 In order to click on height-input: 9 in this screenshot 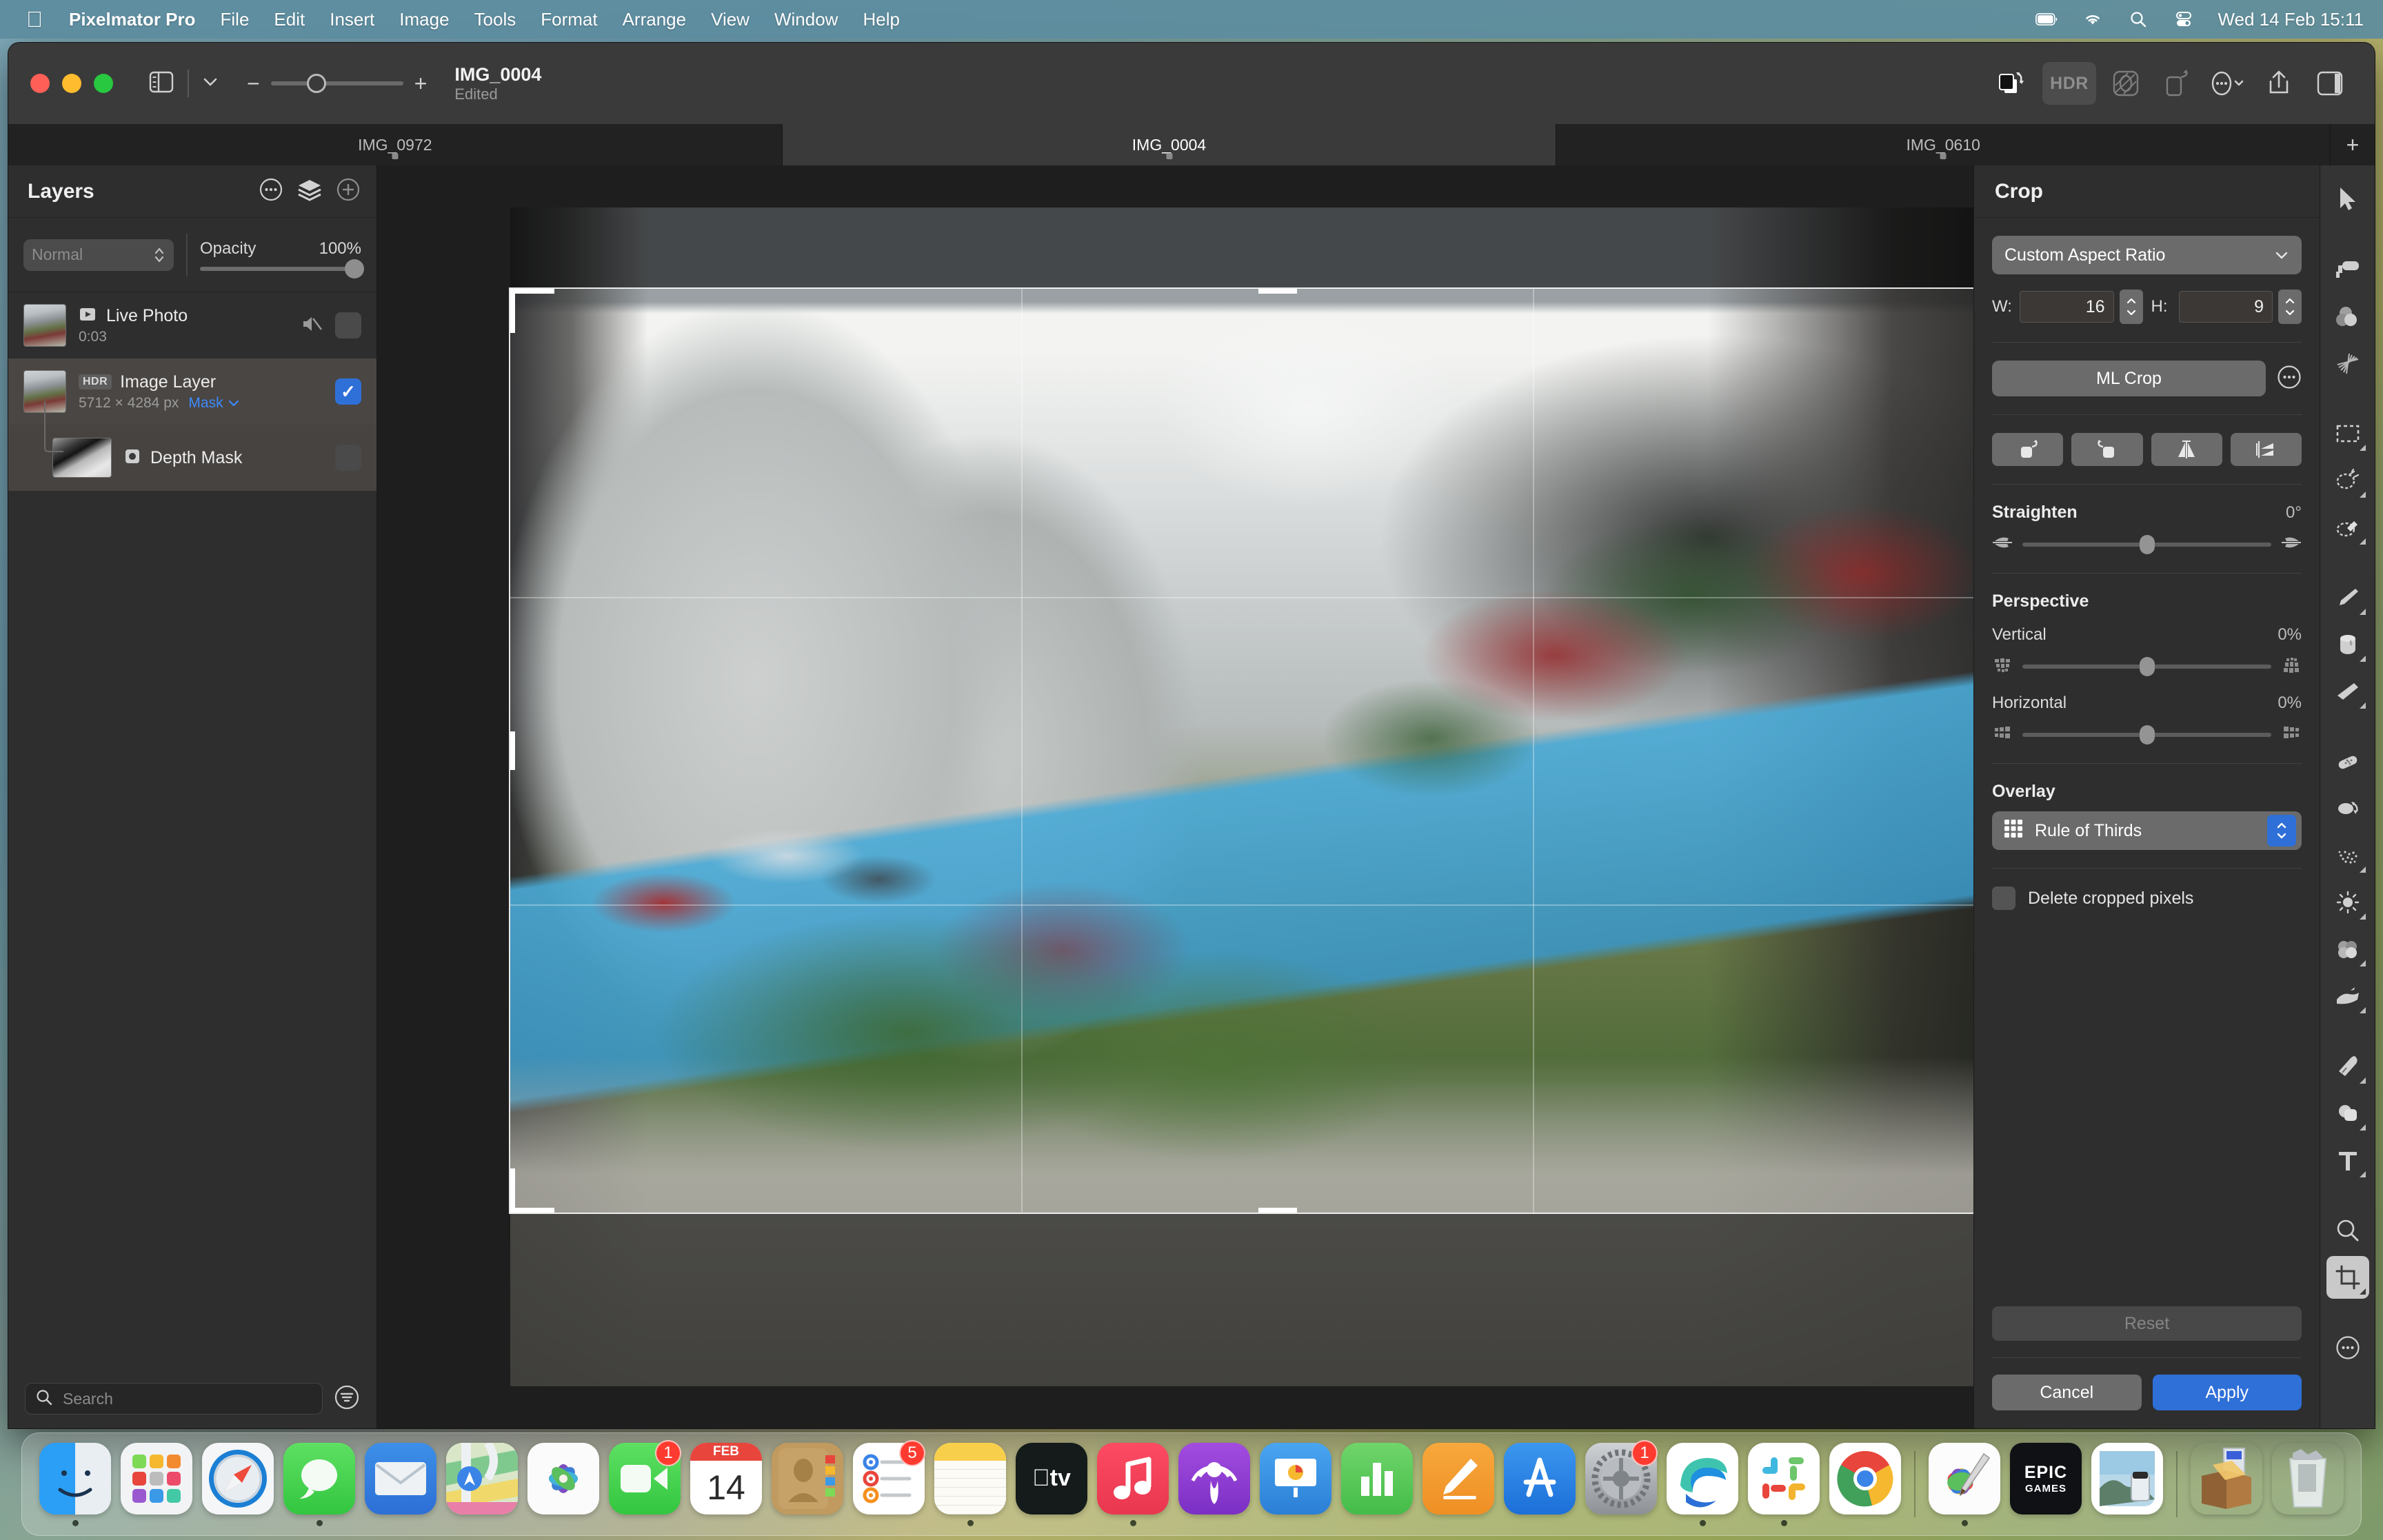, I will do `click(2225, 307)`.